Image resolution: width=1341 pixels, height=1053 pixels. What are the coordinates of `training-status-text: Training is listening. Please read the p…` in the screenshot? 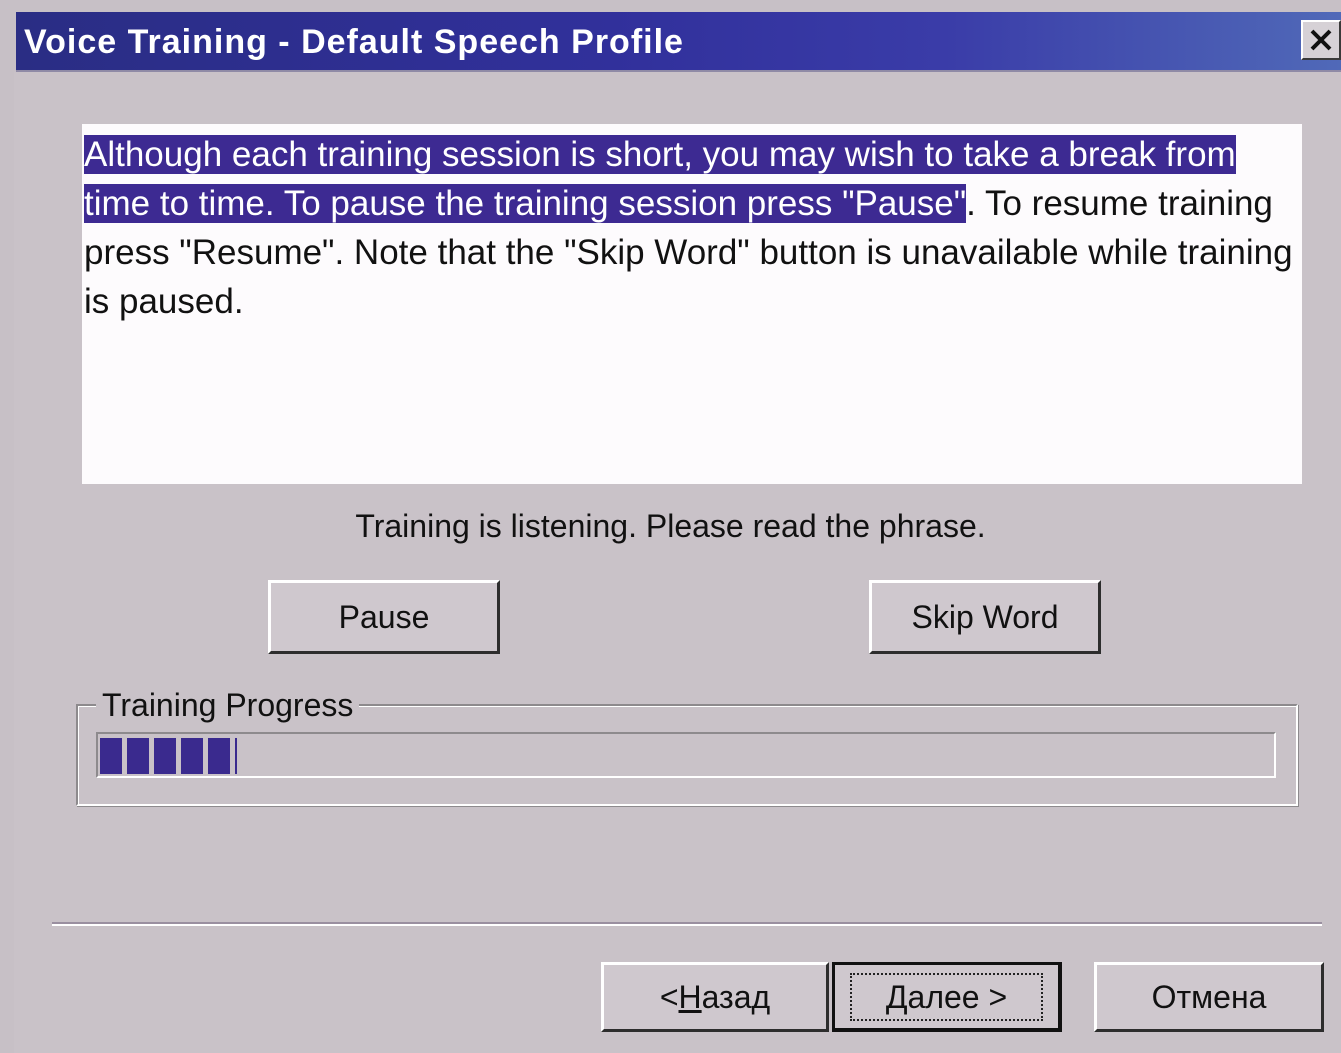 It's located at (670, 526).